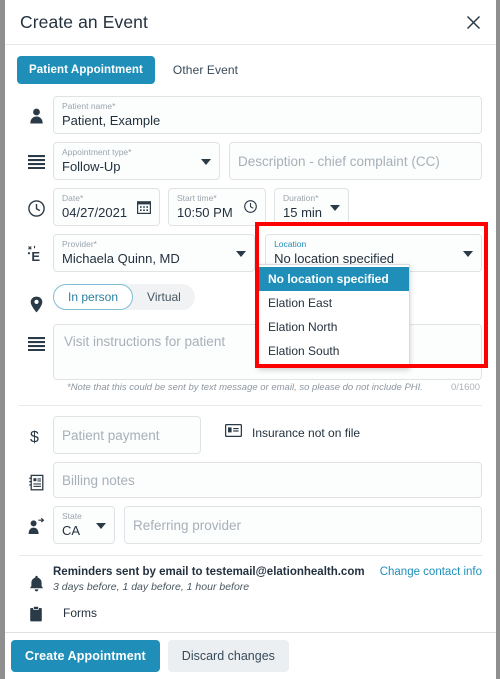  Describe the element at coordinates (98, 480) in the screenshot. I see `billing-notes-placeholder: Billing notes` at that location.